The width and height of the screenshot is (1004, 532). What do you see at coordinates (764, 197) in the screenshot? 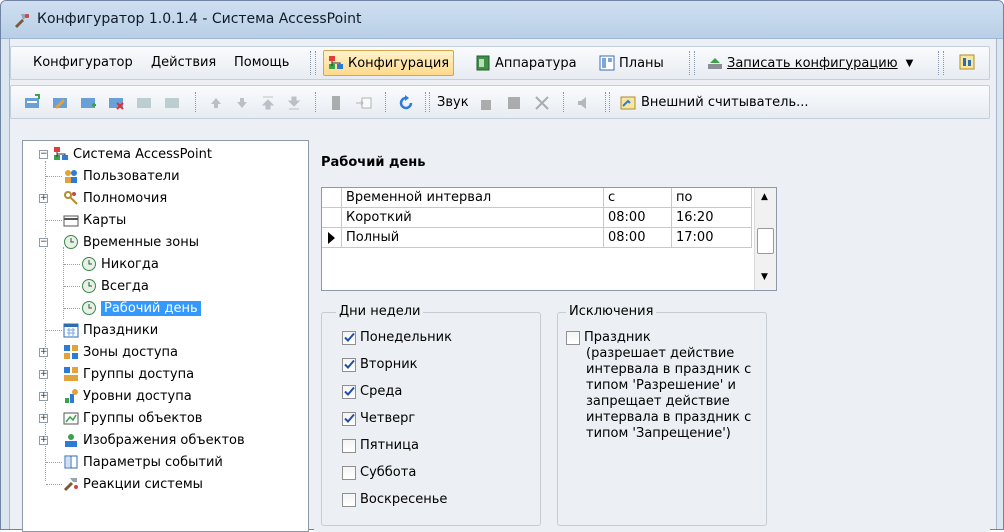
I see `scroll-up-icon: ▲` at bounding box center [764, 197].